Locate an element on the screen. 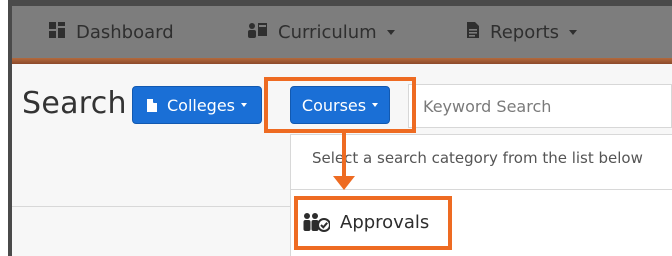  reports-icon is located at coordinates (473, 32).